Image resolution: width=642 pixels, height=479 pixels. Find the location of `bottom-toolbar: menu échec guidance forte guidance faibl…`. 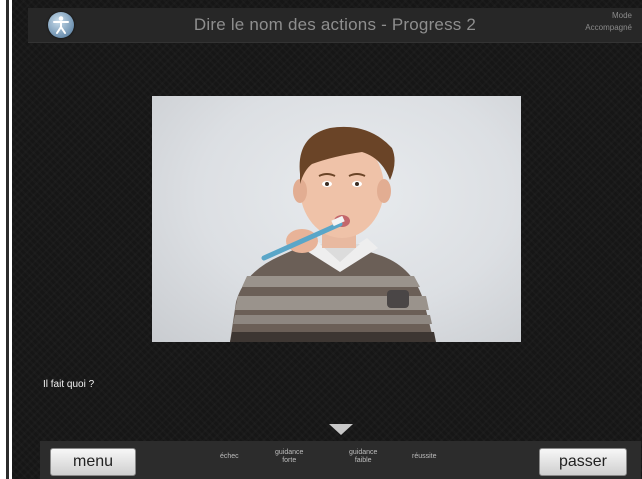

bottom-toolbar: menu échec guidance forte guidance faibl… is located at coordinates (340, 460).